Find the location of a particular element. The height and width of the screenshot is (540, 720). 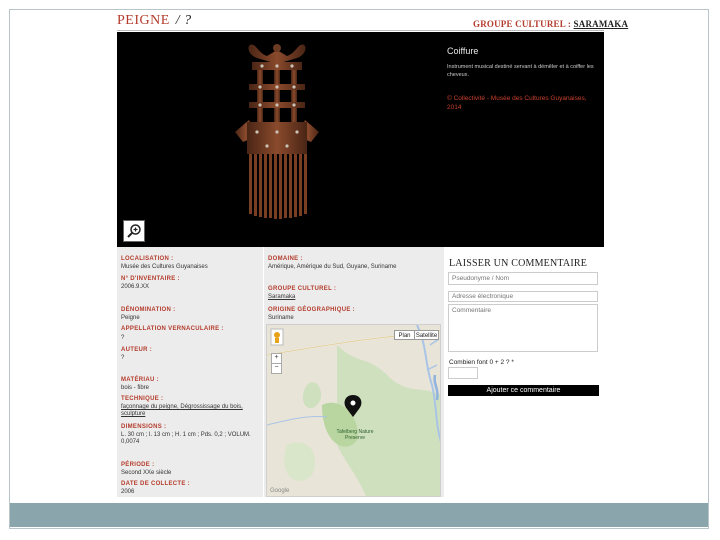

submit-comment-button: Ajouter ce commentaire is located at coordinates (523, 390).